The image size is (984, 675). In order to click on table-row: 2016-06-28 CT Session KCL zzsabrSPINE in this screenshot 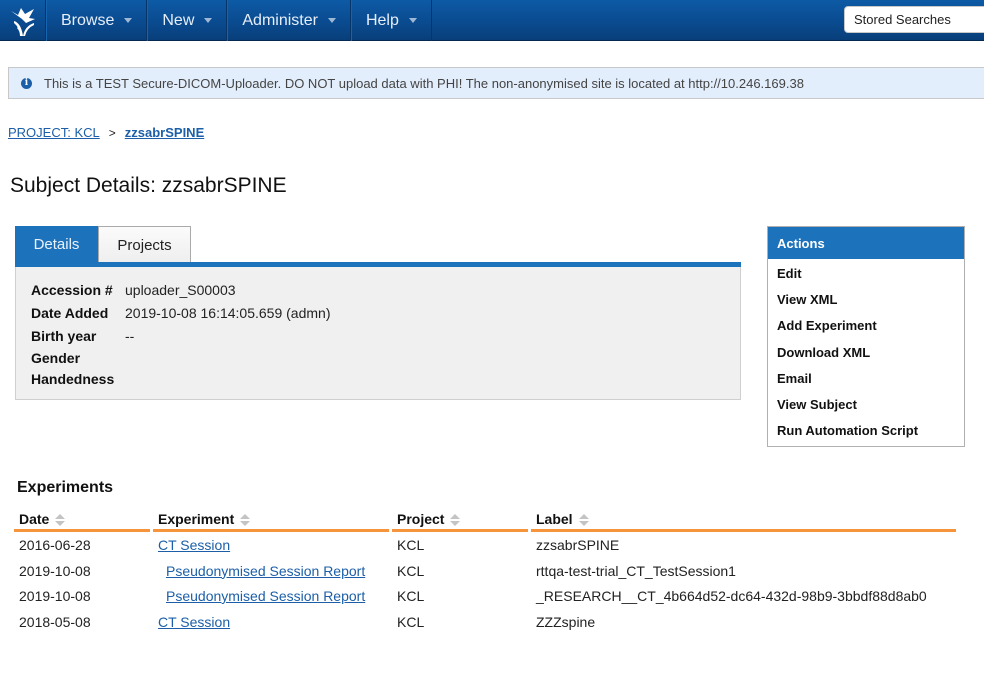, I will do `click(485, 545)`.